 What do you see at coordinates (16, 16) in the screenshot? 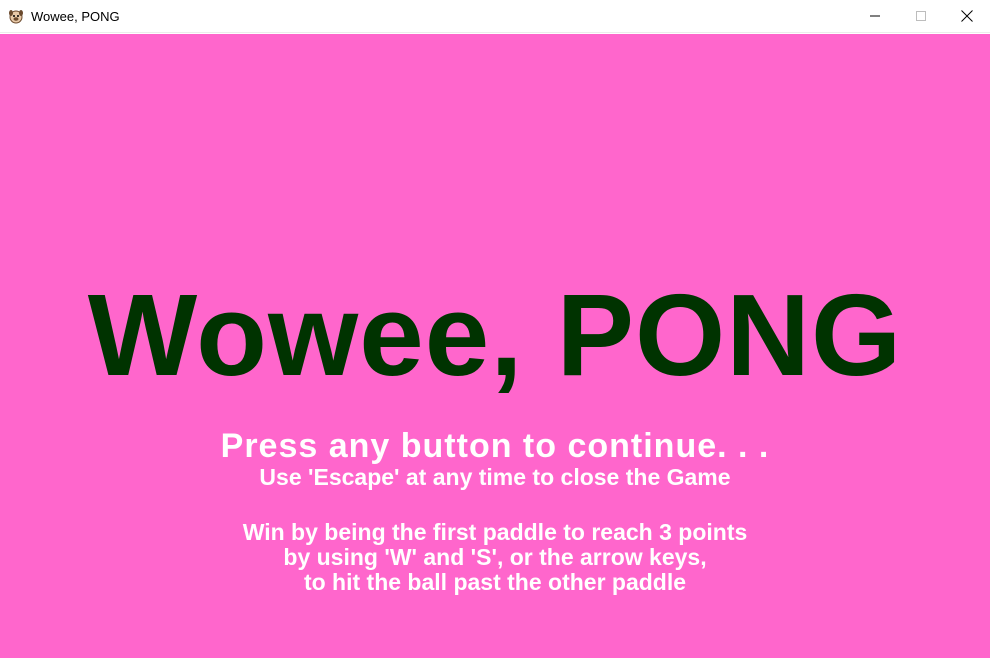
I see `pug-icon` at bounding box center [16, 16].